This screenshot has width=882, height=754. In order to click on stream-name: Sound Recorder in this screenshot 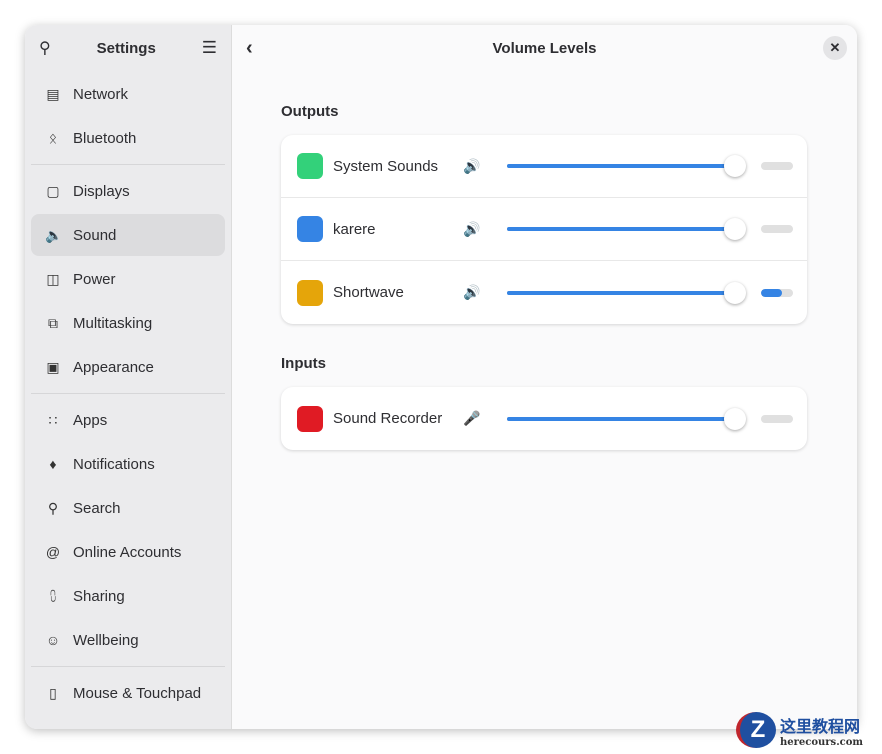, I will do `click(388, 418)`.